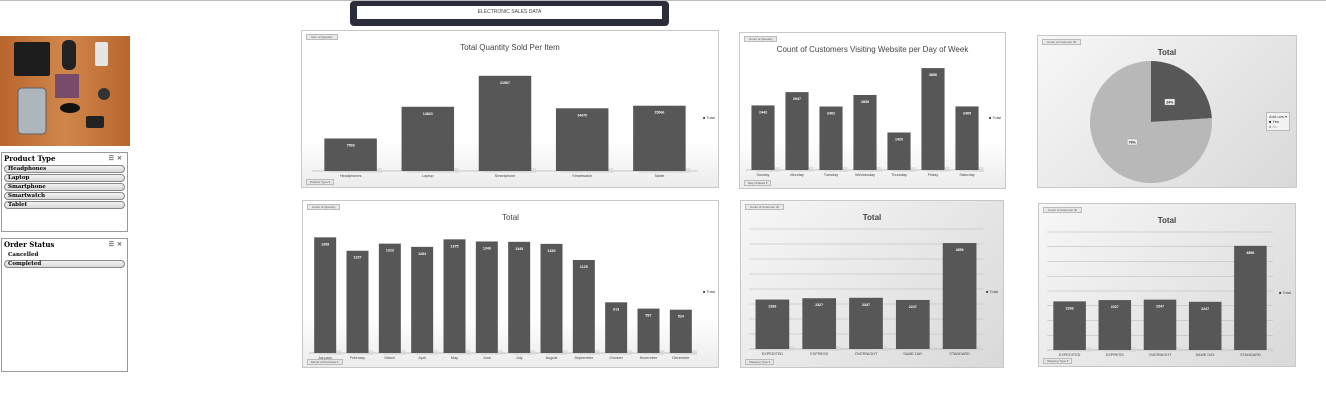  Describe the element at coordinates (1133, 142) in the screenshot. I see `pie-label: 76%` at that location.